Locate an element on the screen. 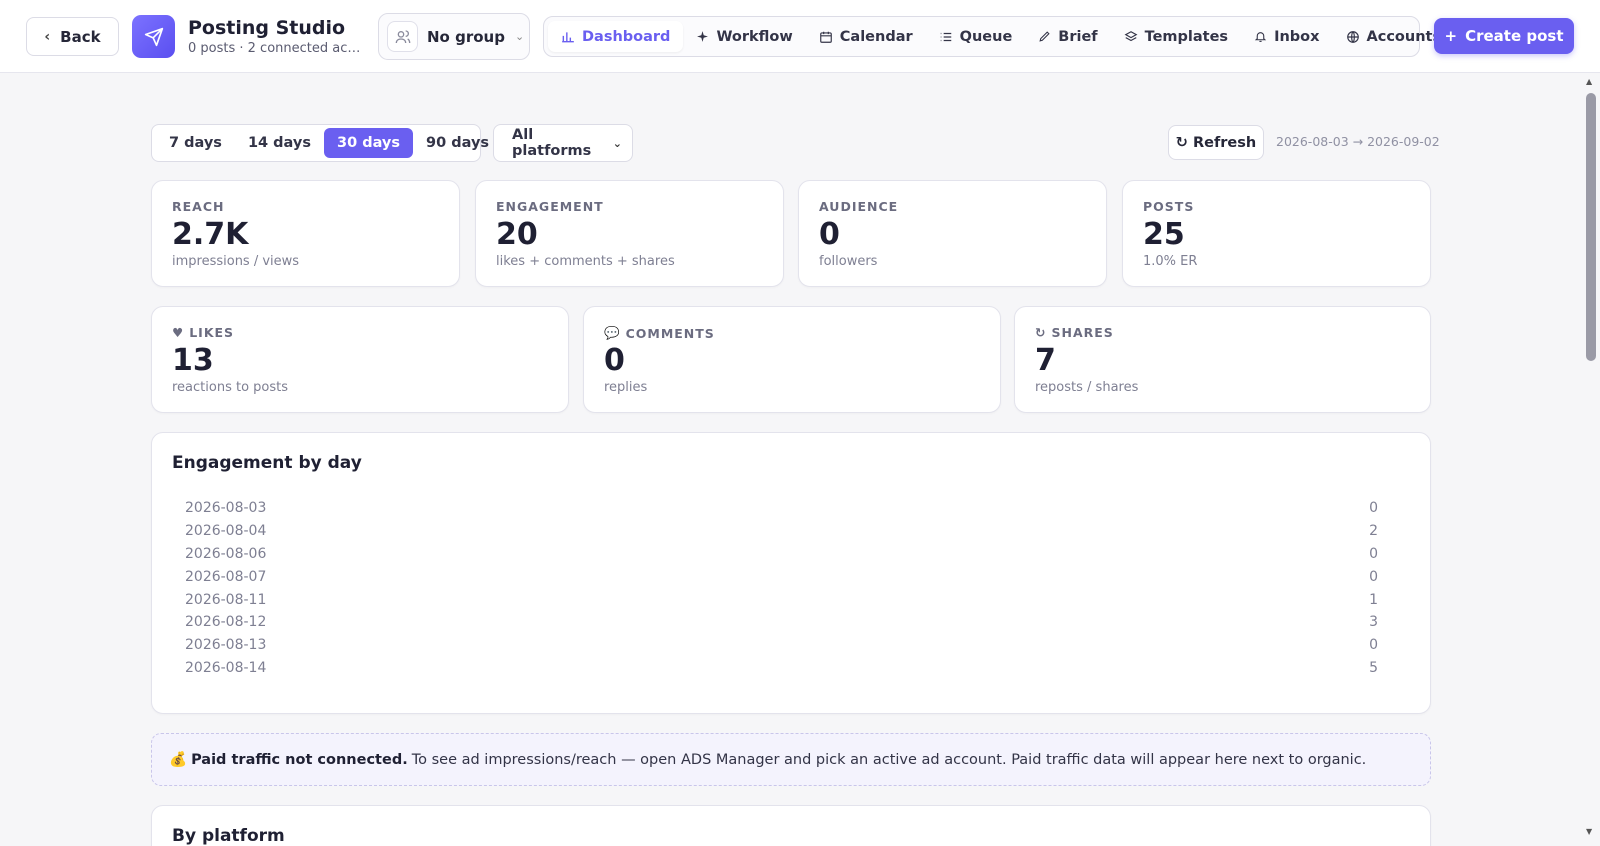 The image size is (1600, 846). range-30-days: 30 days is located at coordinates (368, 143).